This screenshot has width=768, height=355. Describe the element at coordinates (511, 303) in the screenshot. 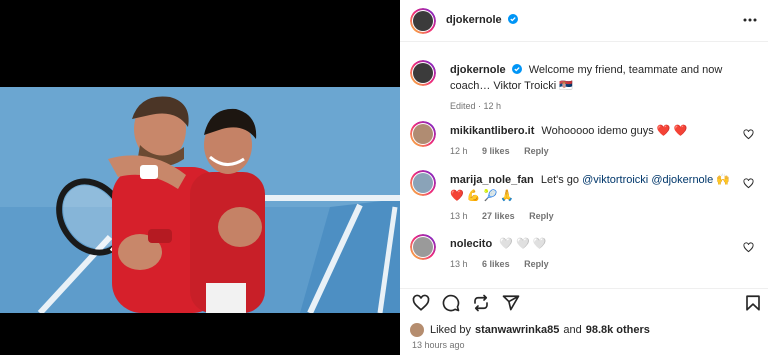

I see `send-icon` at that location.